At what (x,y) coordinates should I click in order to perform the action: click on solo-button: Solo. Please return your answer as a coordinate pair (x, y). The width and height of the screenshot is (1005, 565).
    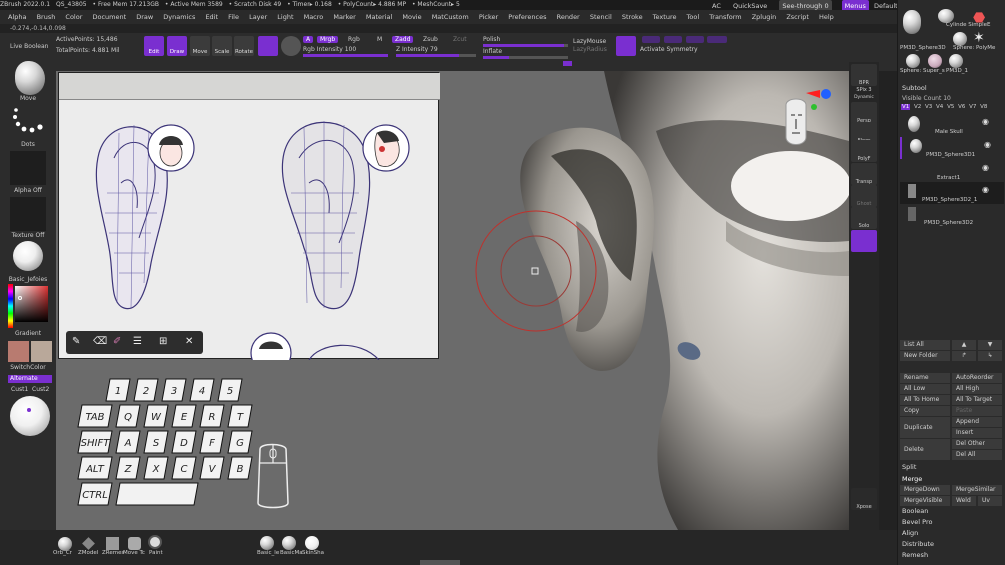
    Looking at the image, I should click on (864, 218).